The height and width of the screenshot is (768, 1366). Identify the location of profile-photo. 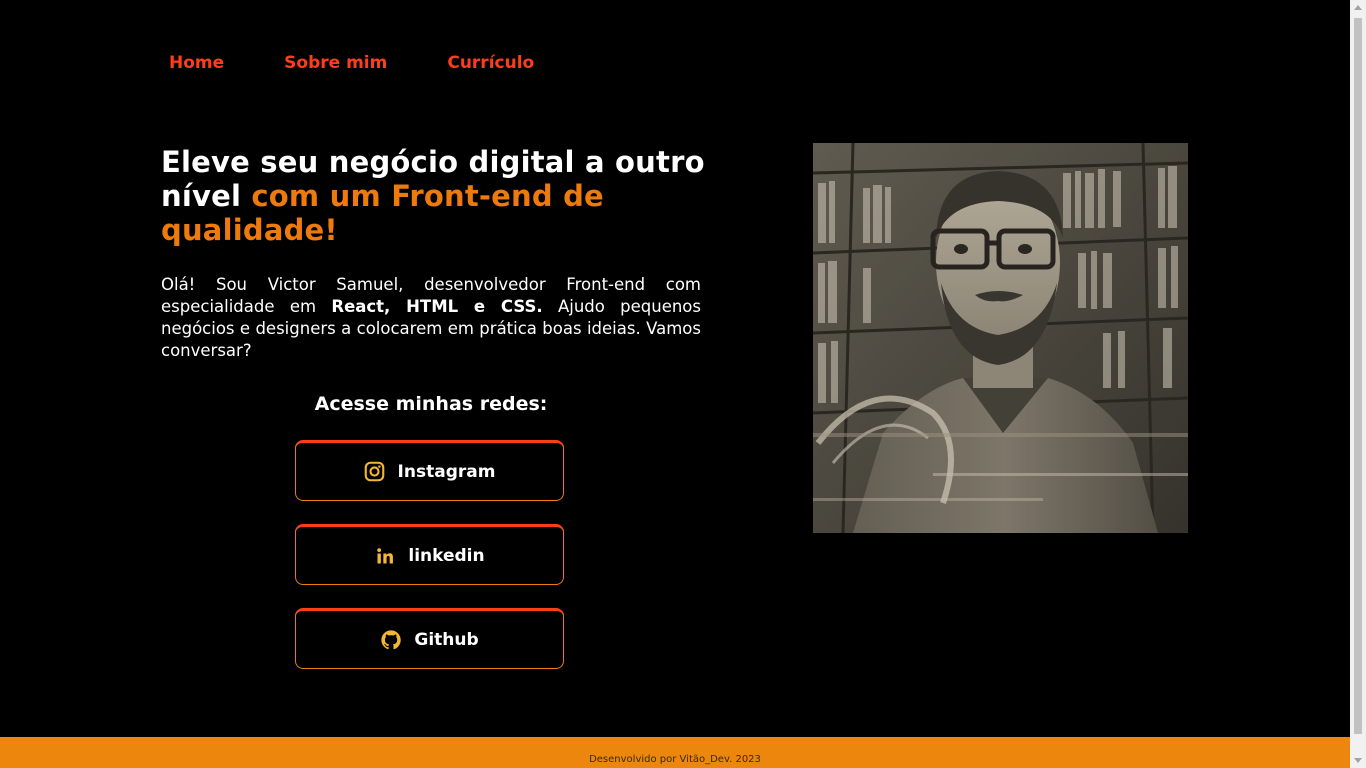
(1000, 338).